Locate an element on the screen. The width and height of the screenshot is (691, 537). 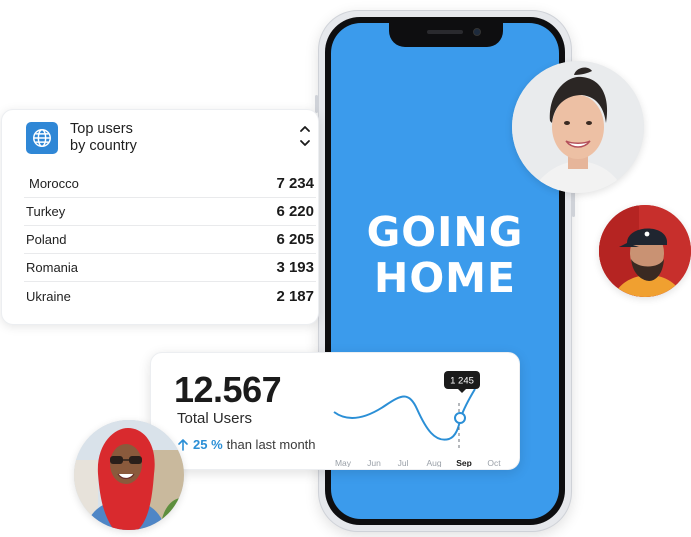
tooltip-value: 1 245 is located at coordinates (462, 381).